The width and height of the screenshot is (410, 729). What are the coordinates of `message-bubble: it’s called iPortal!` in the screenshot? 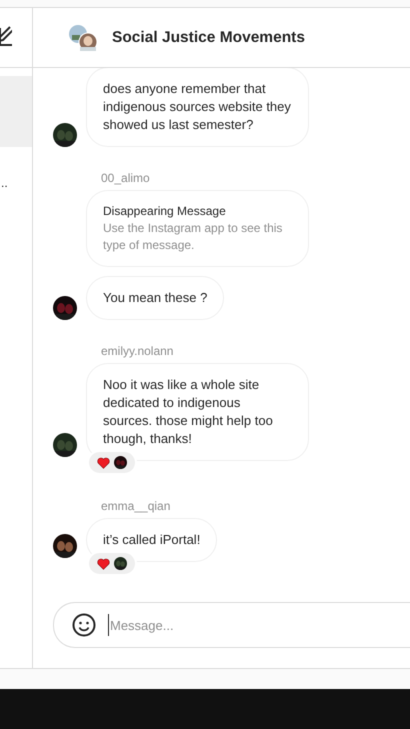 It's located at (152, 540).